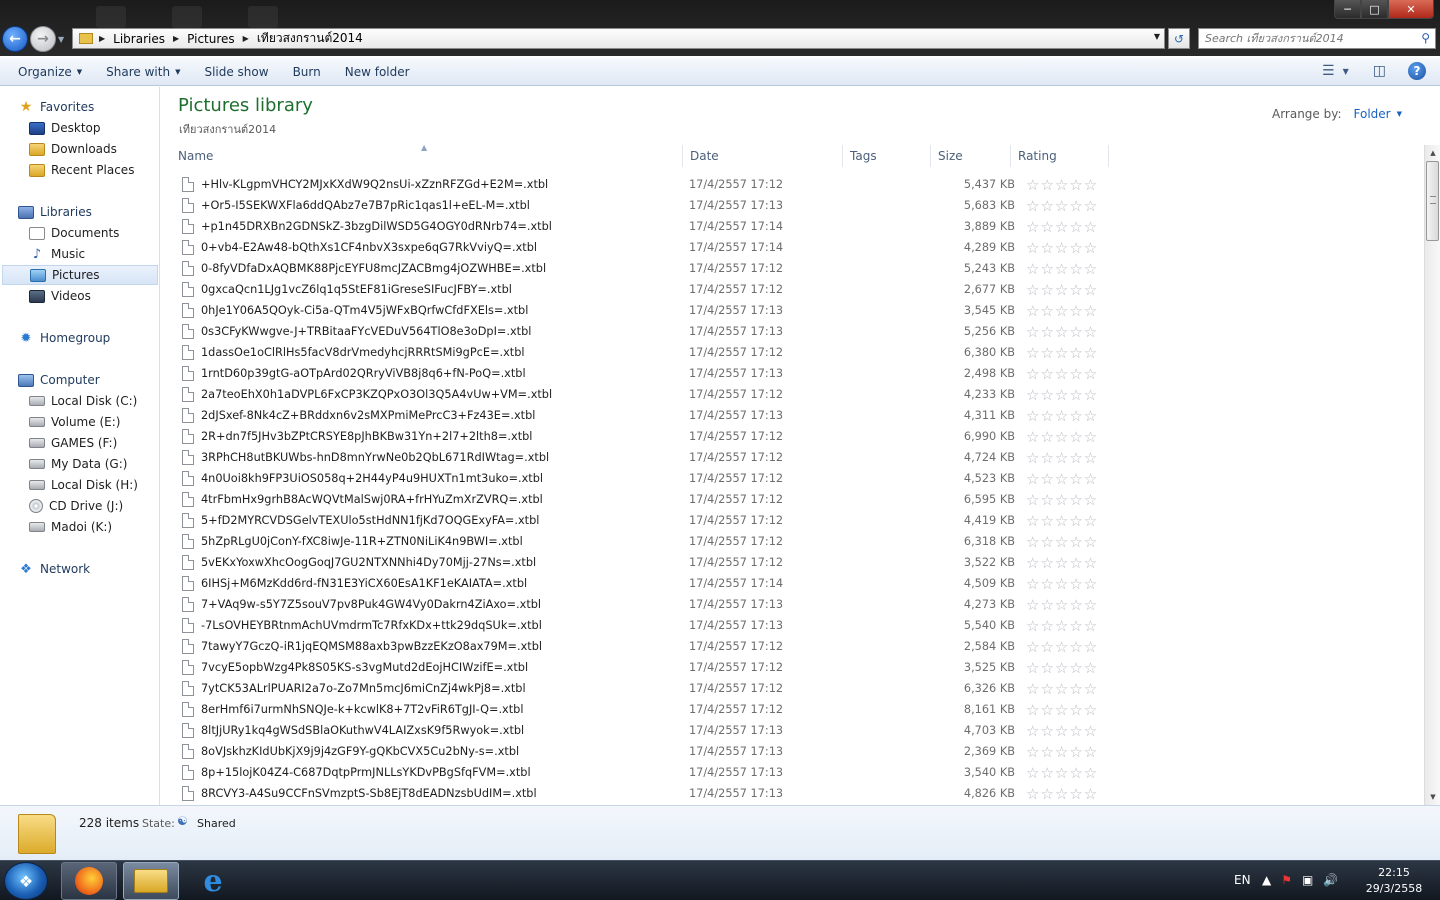 The image size is (1440, 900). What do you see at coordinates (79, 401) in the screenshot?
I see `sidebar-item-drive-c: Local Disk (C:)` at bounding box center [79, 401].